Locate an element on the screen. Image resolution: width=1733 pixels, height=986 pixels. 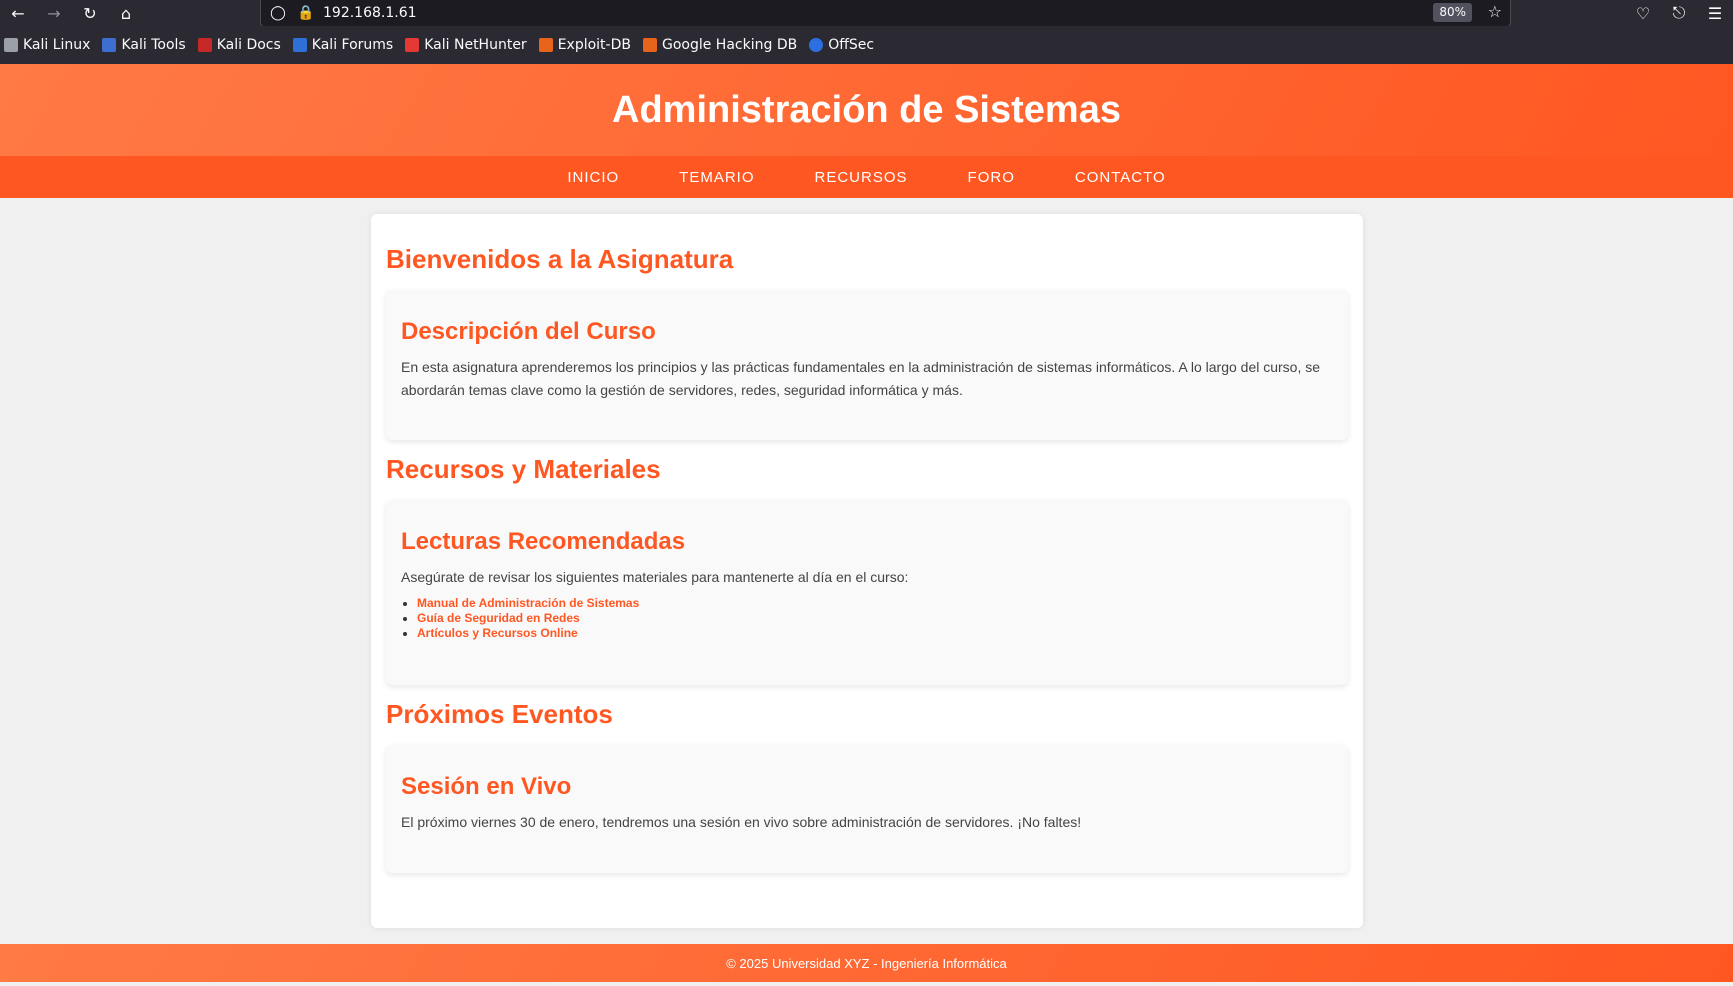
site-title: Administración de Sistemas is located at coordinates (866, 109).